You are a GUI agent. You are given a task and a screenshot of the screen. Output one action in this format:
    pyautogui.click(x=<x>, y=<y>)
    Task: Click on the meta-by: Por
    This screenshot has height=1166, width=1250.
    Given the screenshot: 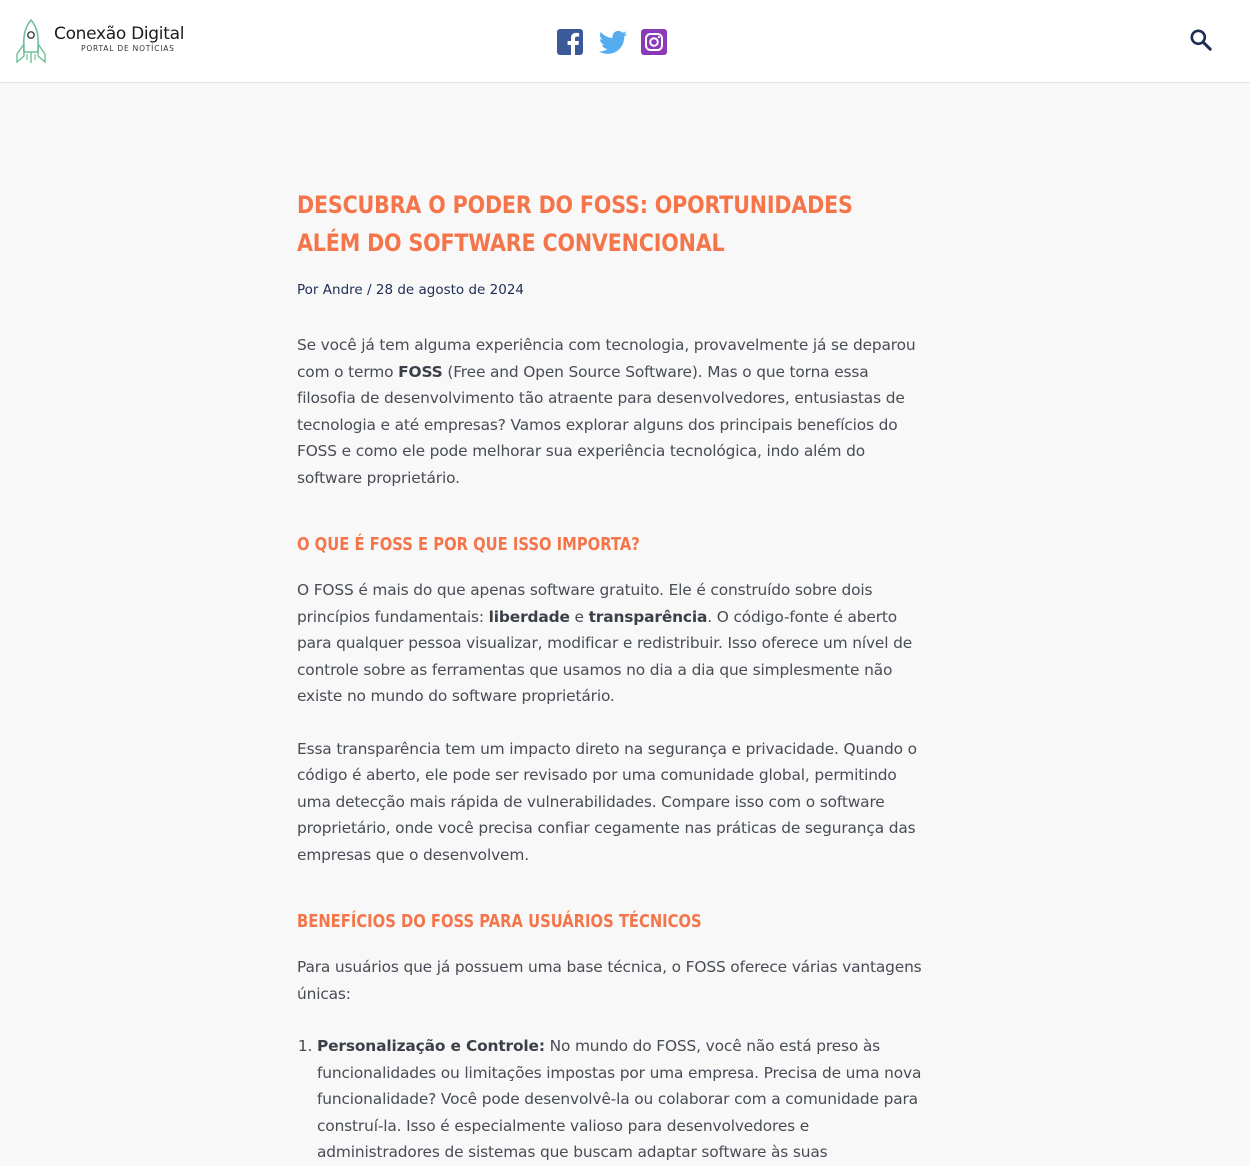 What is the action you would take?
    pyautogui.click(x=308, y=290)
    